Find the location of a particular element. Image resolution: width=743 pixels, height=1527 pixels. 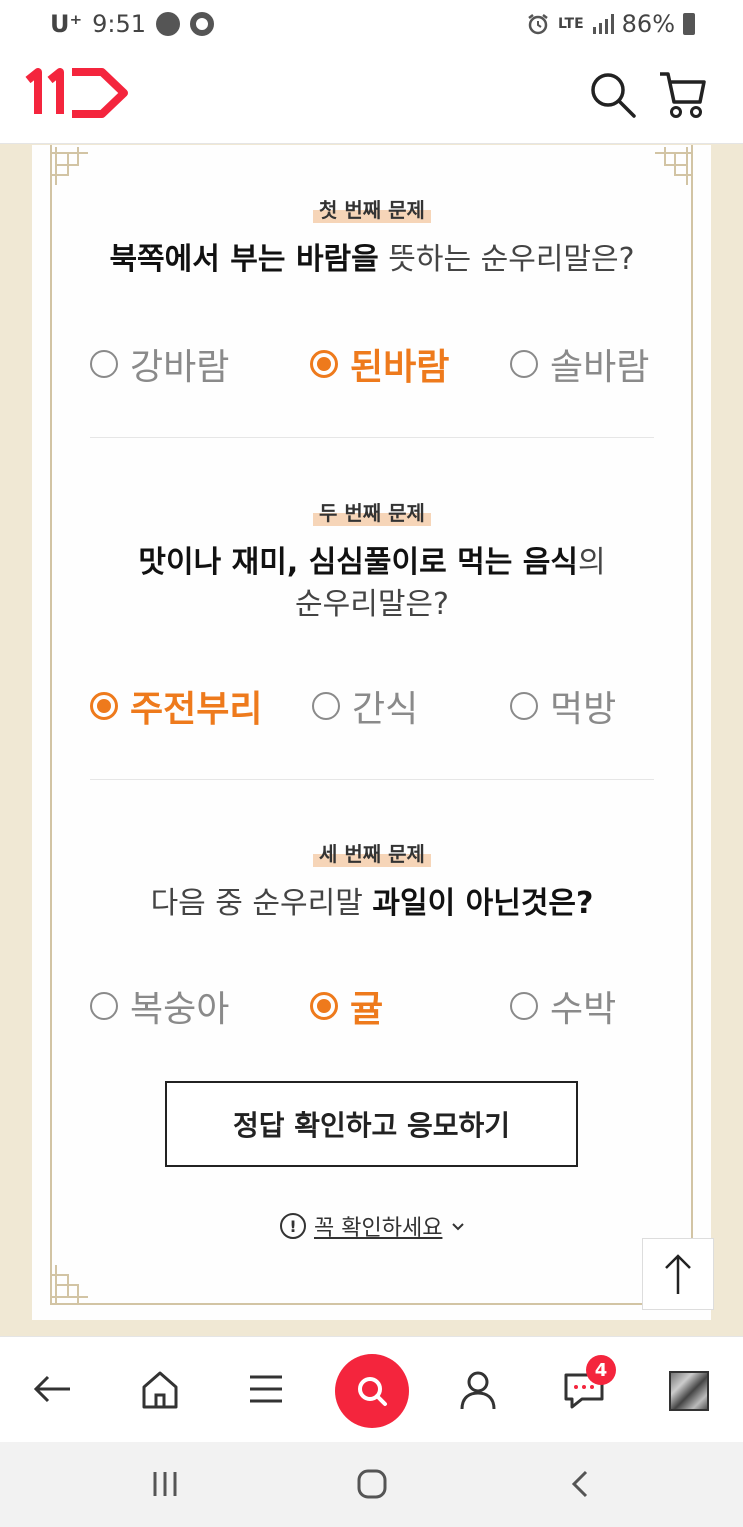

alarm-icon is located at coordinates (538, 24).